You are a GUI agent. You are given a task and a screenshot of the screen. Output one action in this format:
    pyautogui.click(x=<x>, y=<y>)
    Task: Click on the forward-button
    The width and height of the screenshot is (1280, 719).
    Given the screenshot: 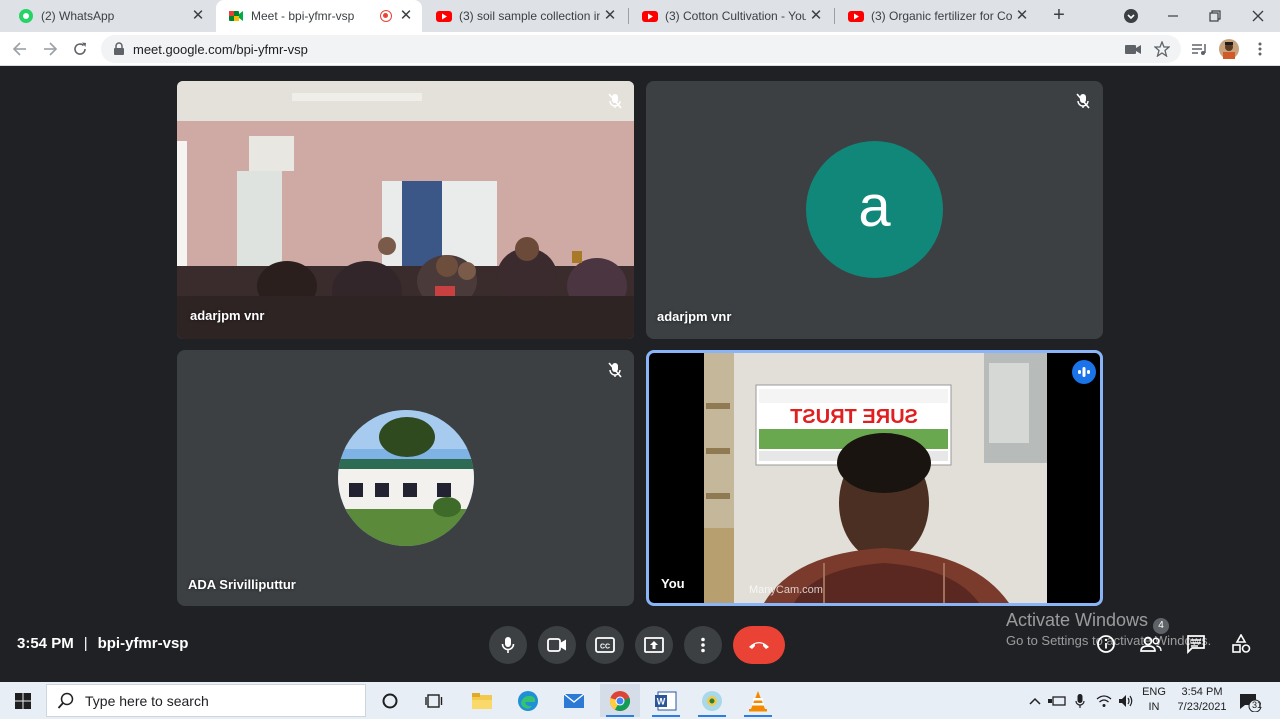 What is the action you would take?
    pyautogui.click(x=50, y=49)
    